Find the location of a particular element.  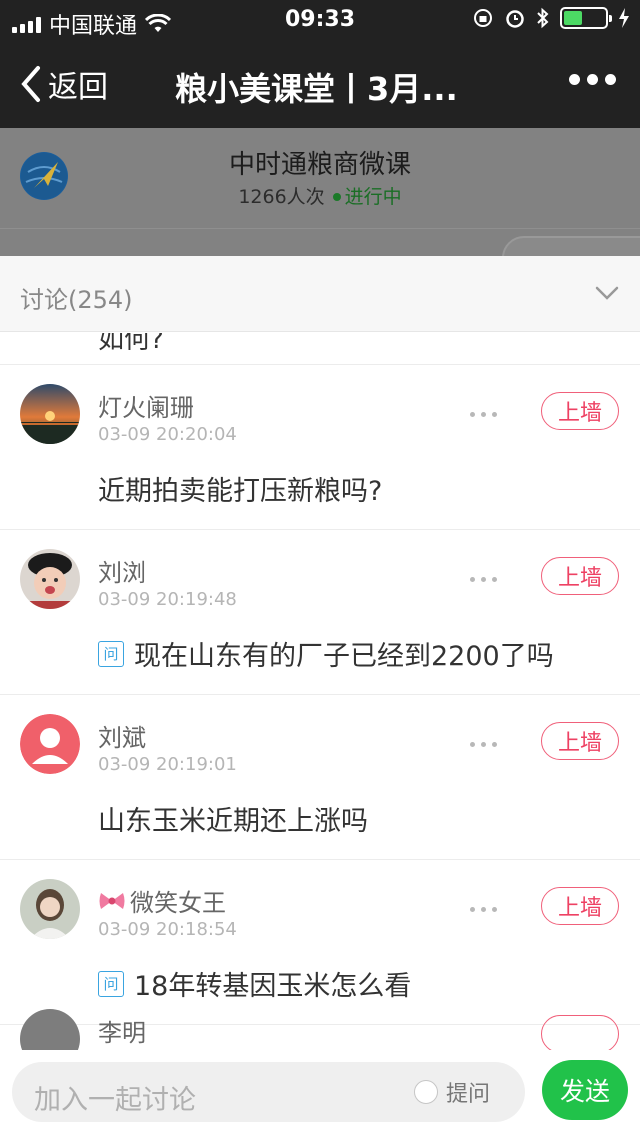

user-name: 刘浏 is located at coordinates (122, 573).